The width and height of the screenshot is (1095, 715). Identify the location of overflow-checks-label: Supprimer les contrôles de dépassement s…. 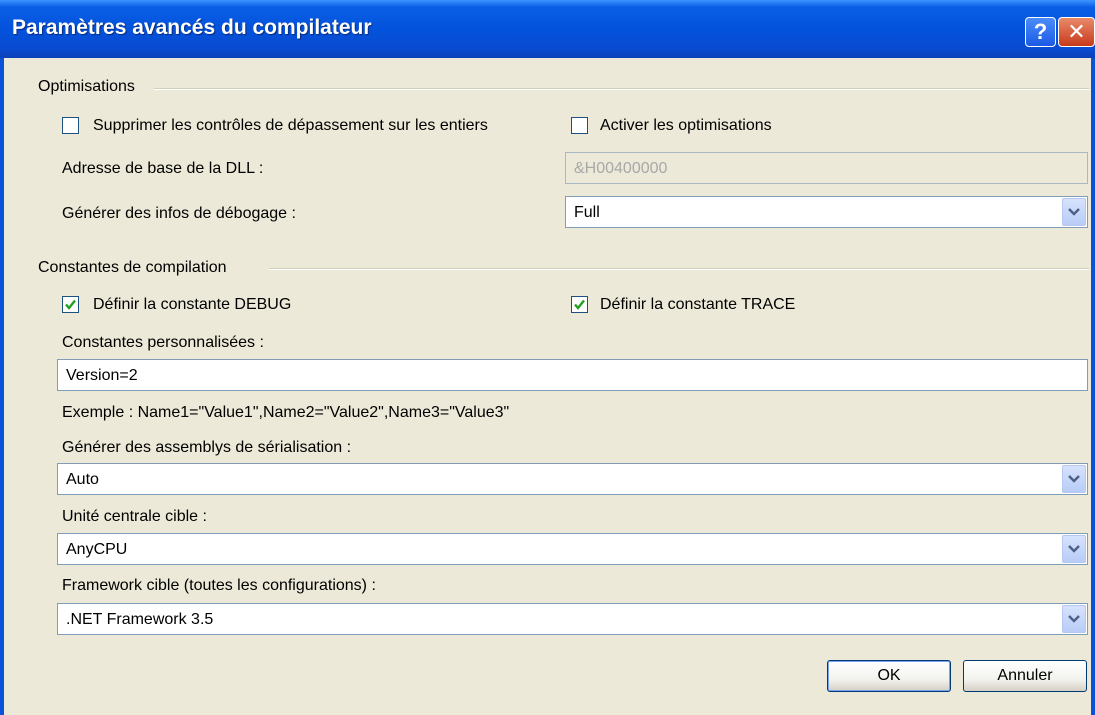
(290, 126).